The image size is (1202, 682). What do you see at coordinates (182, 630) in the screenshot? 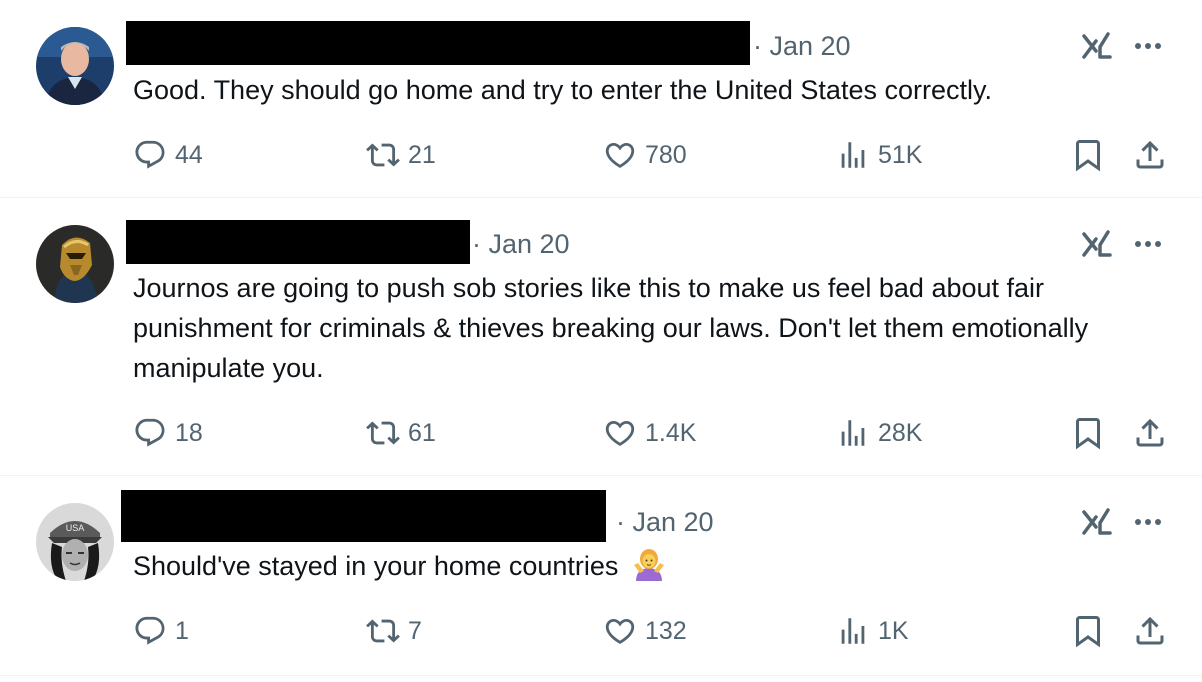
I see `reply-count: 1` at bounding box center [182, 630].